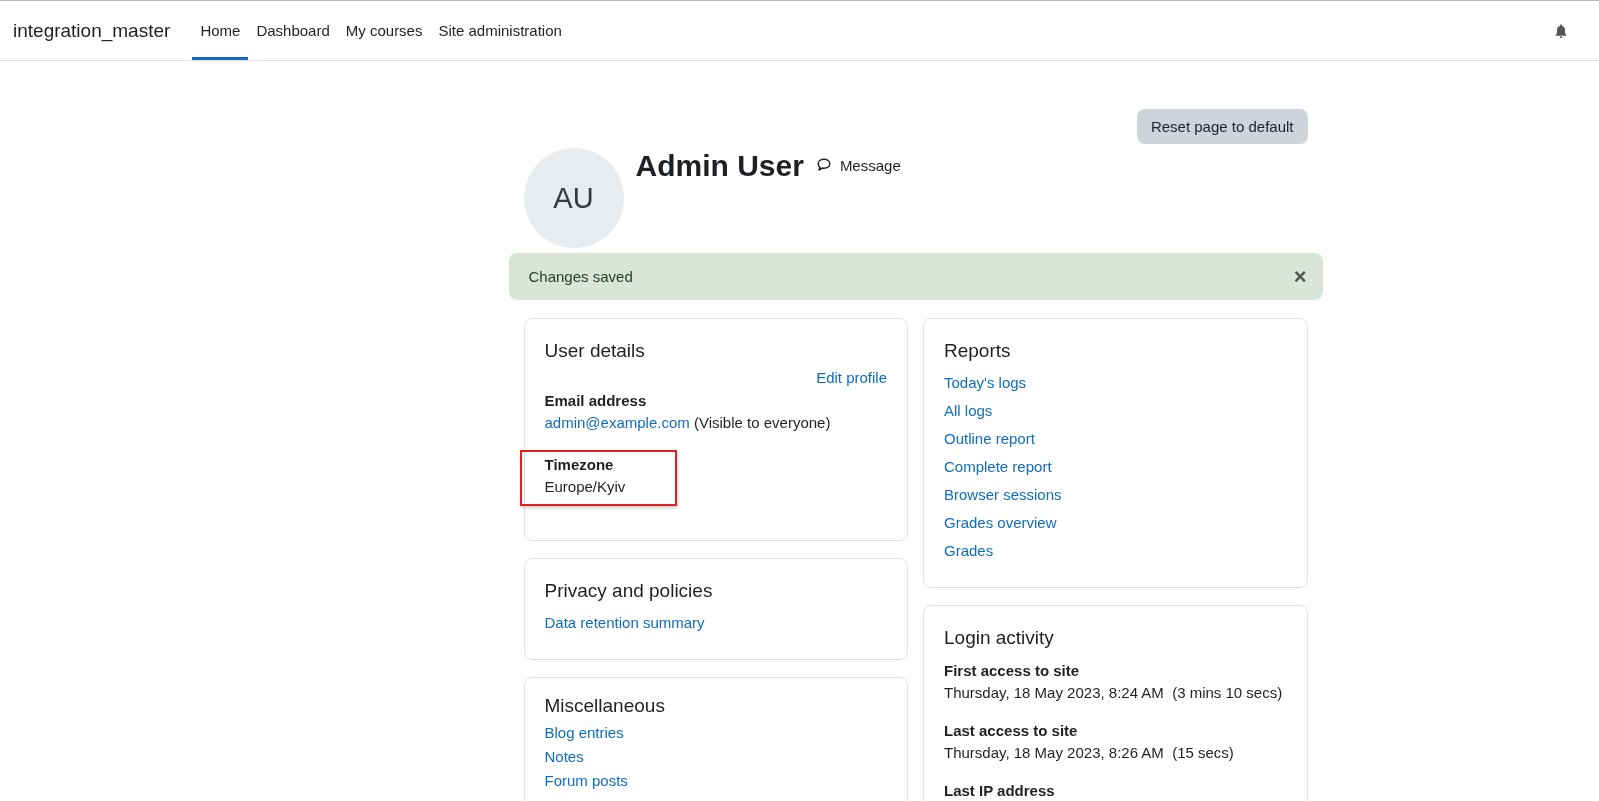 This screenshot has width=1599, height=801. Describe the element at coordinates (628, 590) in the screenshot. I see `card-title: Privacy and policies` at that location.